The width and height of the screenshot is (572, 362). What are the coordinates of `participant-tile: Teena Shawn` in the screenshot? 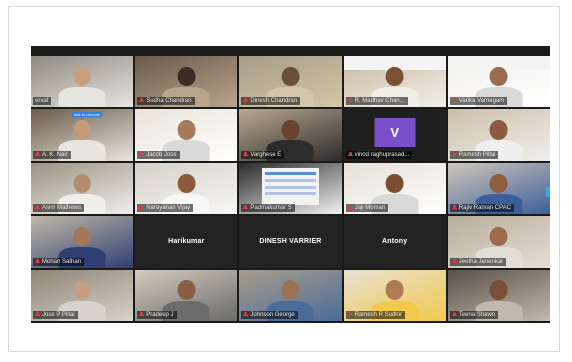 It's located at (498, 295).